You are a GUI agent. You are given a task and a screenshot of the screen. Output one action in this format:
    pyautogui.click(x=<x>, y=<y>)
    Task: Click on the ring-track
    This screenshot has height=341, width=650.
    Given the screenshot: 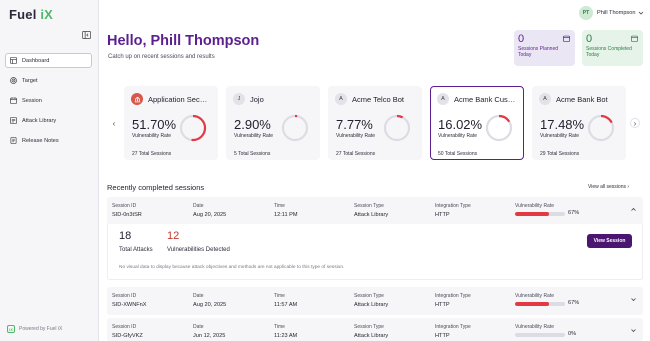 What is the action you would take?
    pyautogui.click(x=295, y=128)
    